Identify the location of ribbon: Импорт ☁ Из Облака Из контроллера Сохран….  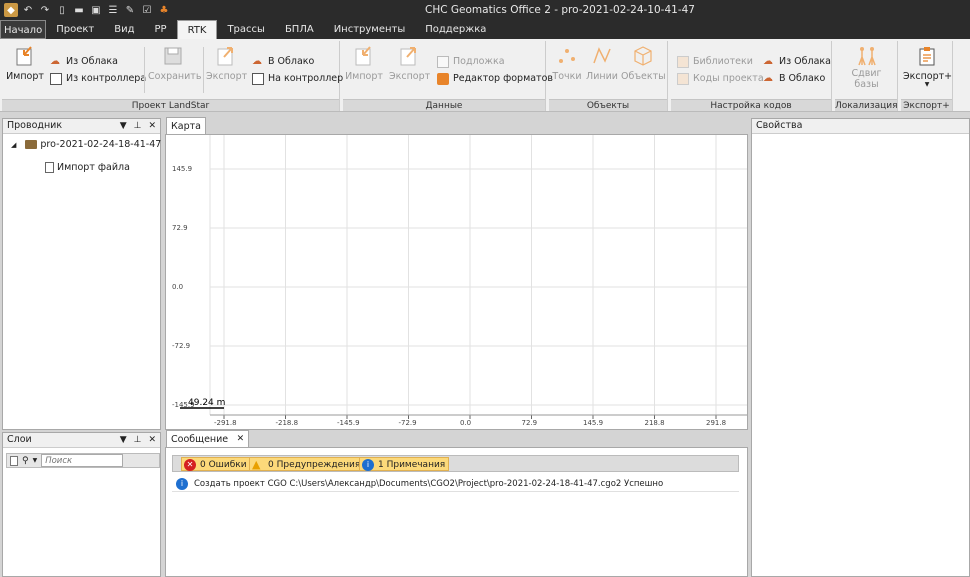
(485, 75).